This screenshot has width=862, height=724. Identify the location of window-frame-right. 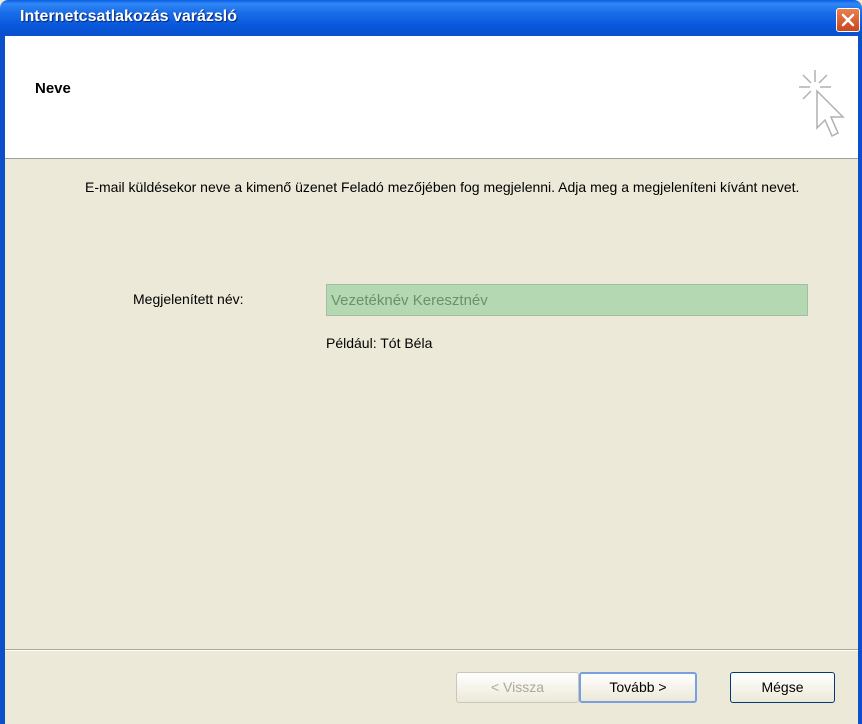
(860, 380).